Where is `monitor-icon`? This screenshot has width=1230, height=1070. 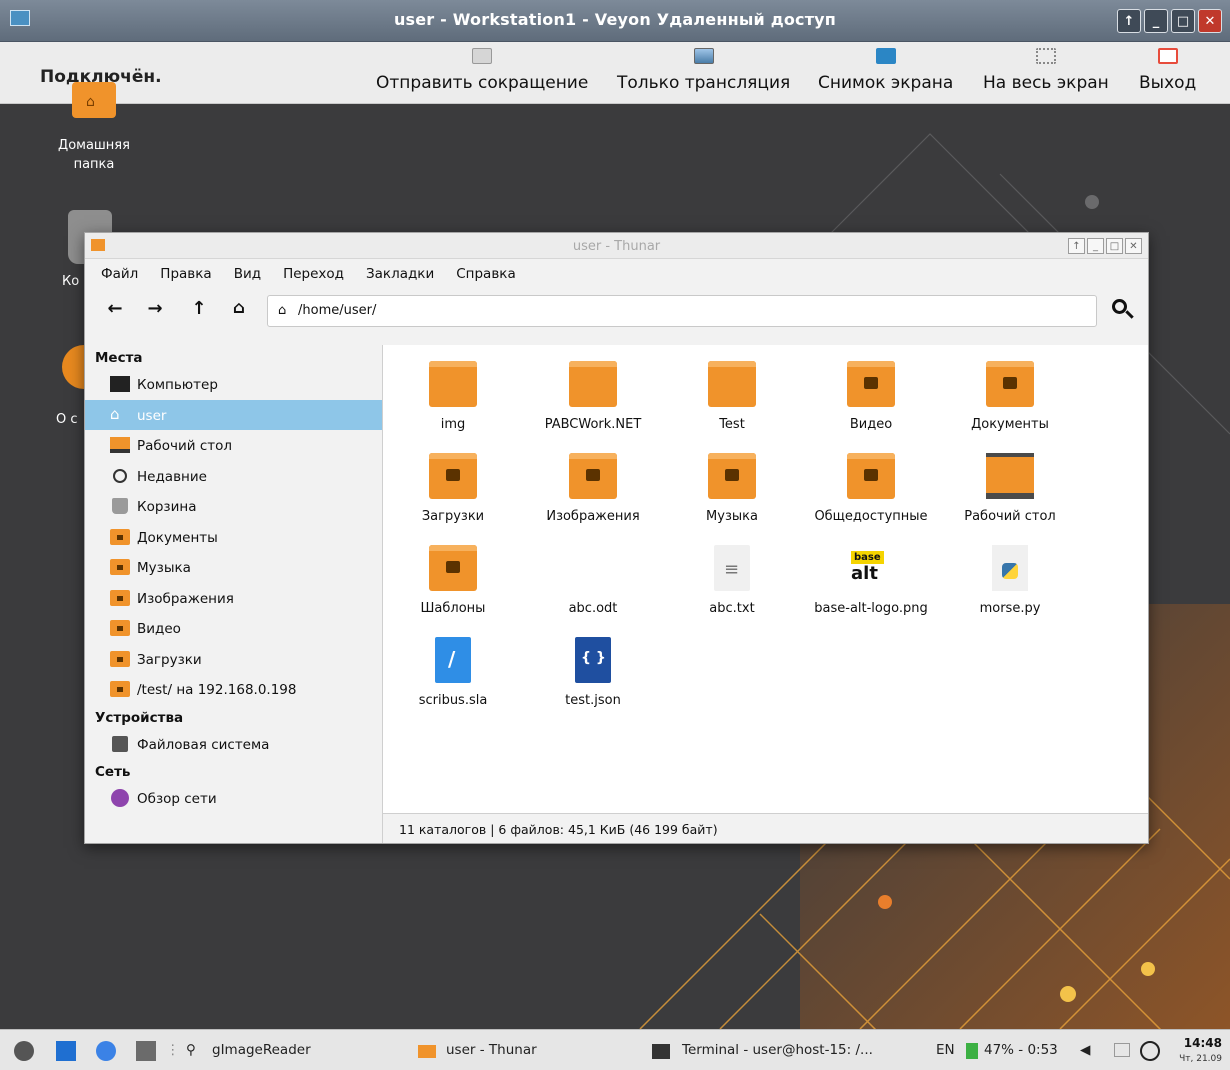 monitor-icon is located at coordinates (703, 56).